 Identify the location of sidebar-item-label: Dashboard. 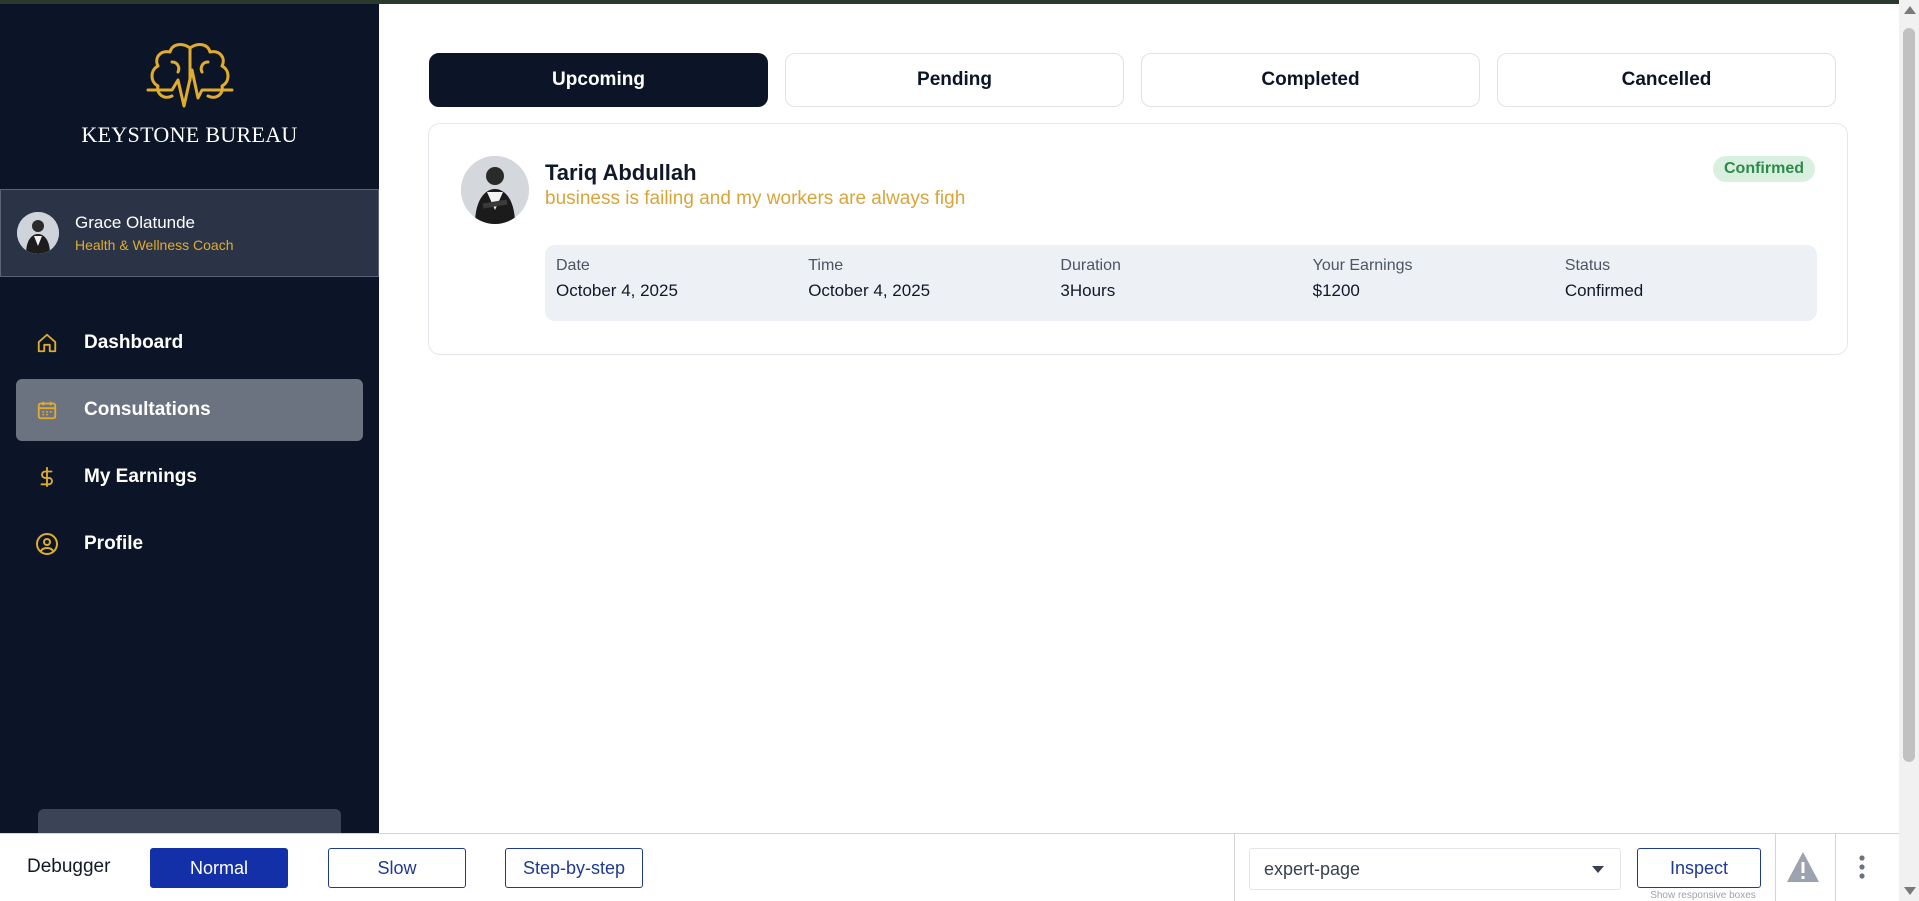
(134, 342).